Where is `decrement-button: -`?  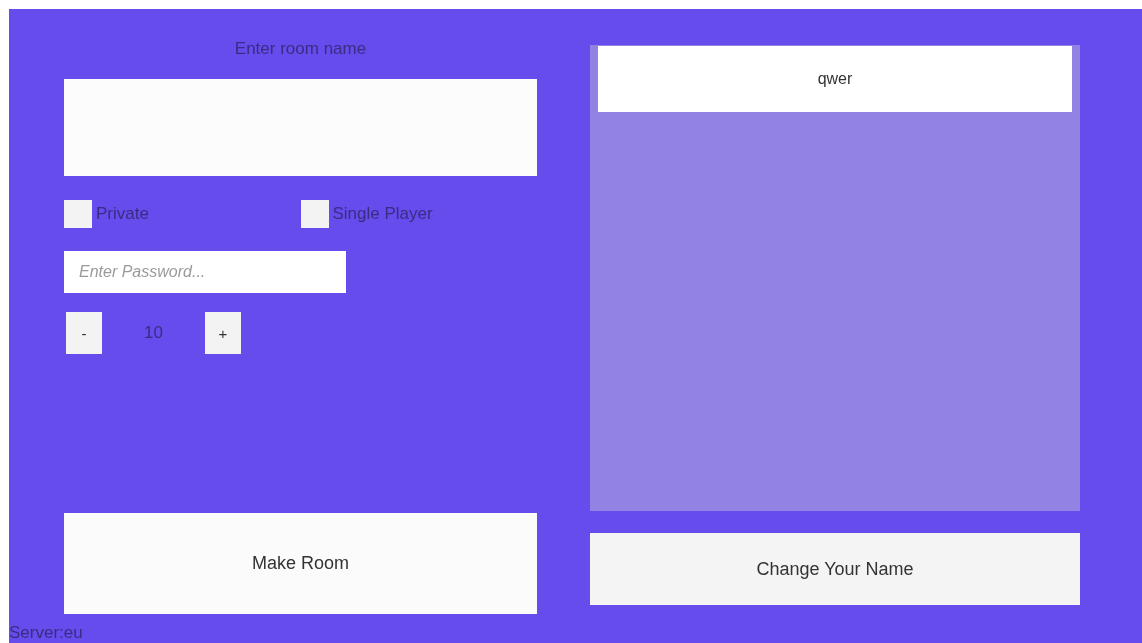
decrement-button: - is located at coordinates (84, 333).